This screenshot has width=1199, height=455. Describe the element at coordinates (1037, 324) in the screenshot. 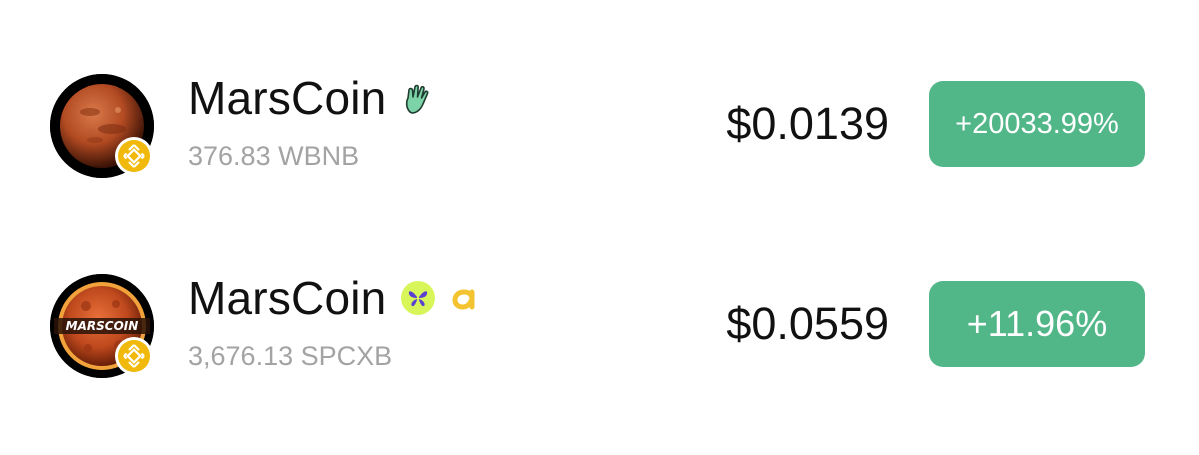

I see `price-change-badge: +11.96%` at that location.